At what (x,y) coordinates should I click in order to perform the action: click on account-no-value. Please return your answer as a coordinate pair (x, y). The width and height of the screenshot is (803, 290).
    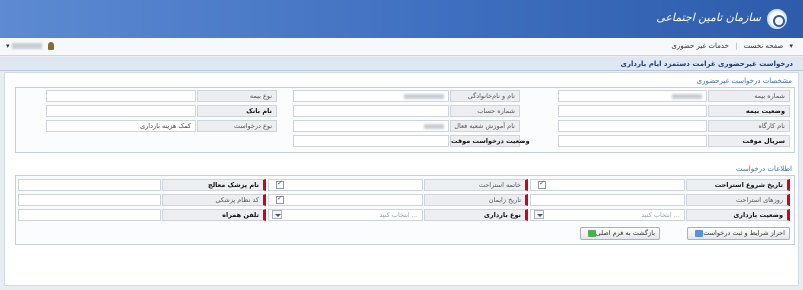
    Looking at the image, I should click on (371, 111).